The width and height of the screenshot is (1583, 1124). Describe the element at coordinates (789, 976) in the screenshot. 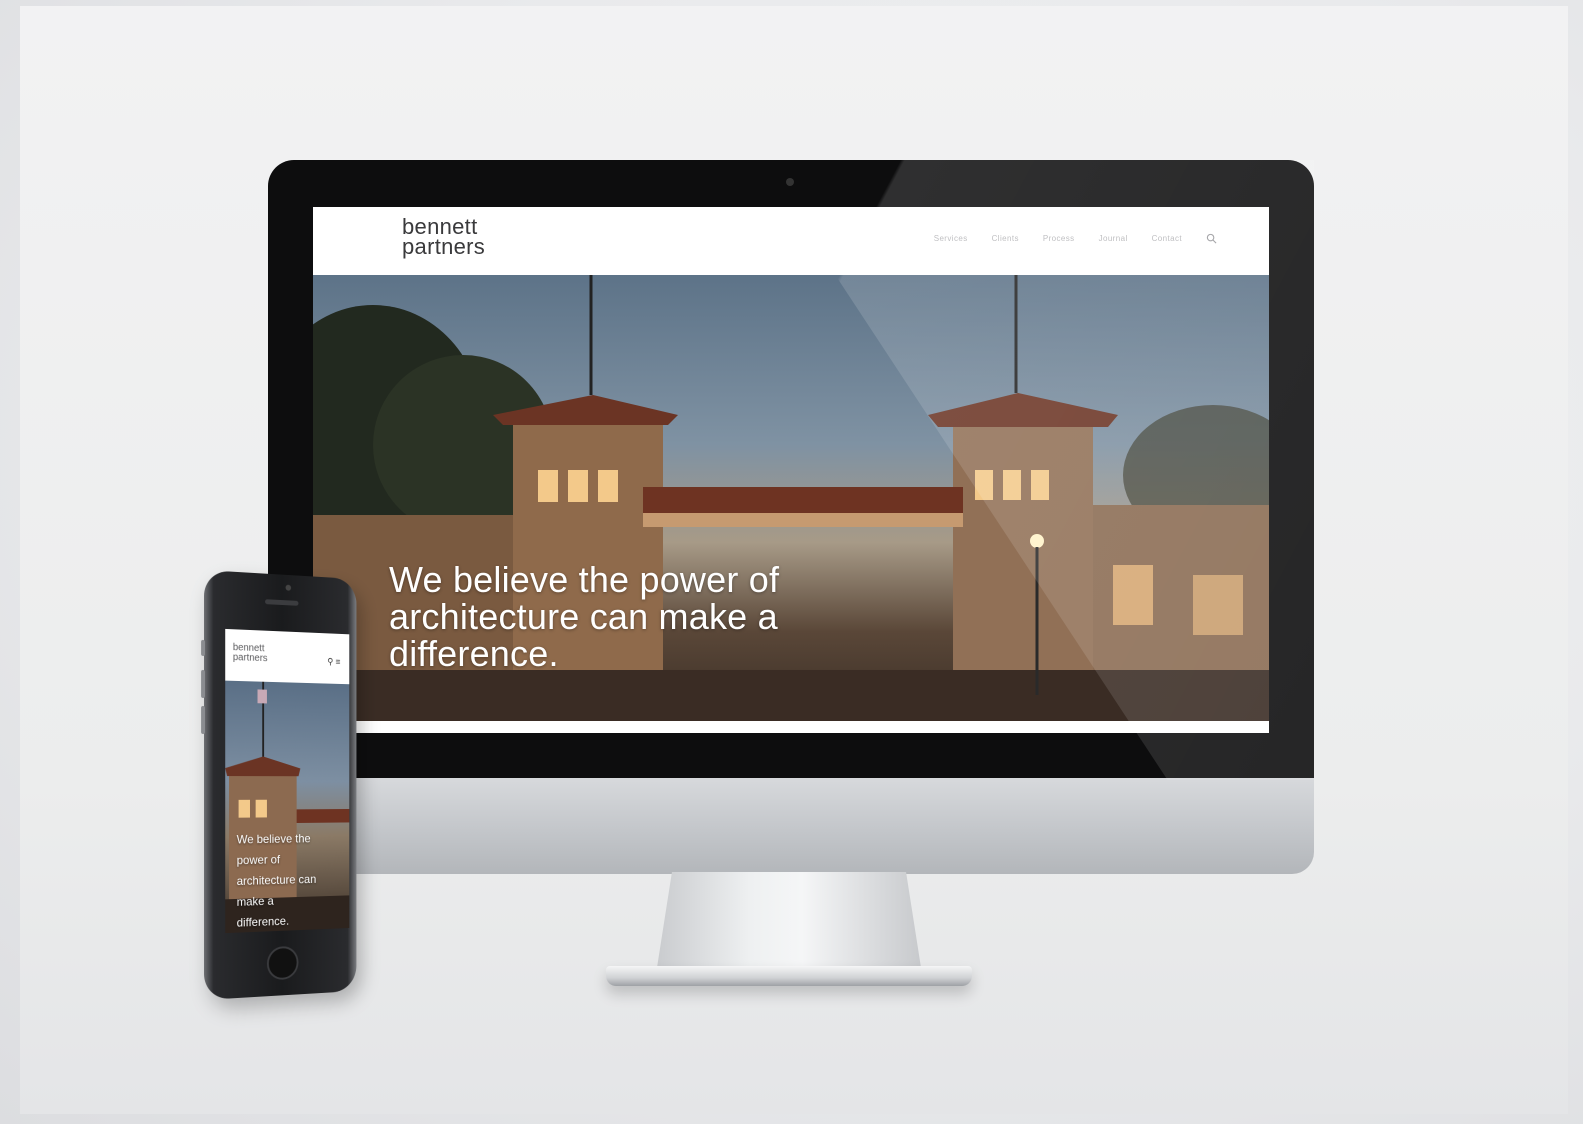

I see `monitor-stand-base` at that location.